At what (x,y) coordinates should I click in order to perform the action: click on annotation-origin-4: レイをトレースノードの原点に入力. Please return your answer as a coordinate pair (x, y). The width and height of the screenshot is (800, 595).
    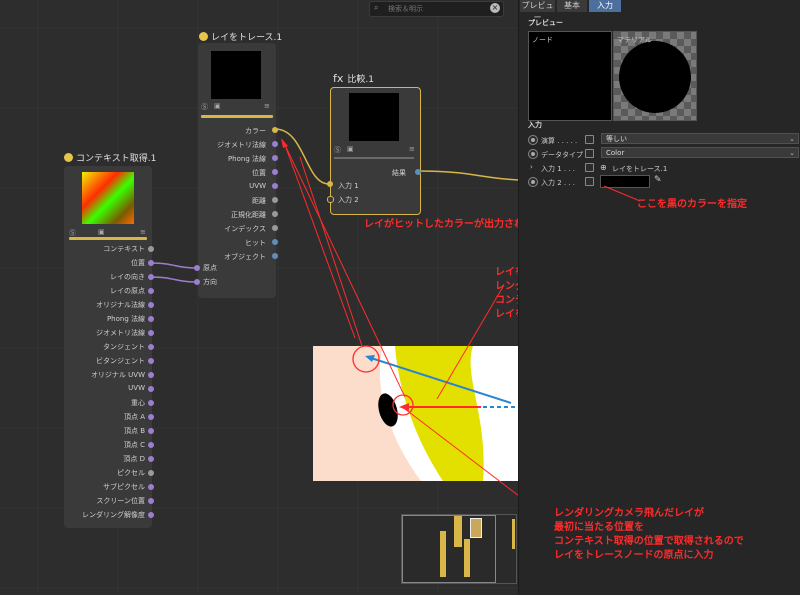
    Looking at the image, I should click on (634, 555).